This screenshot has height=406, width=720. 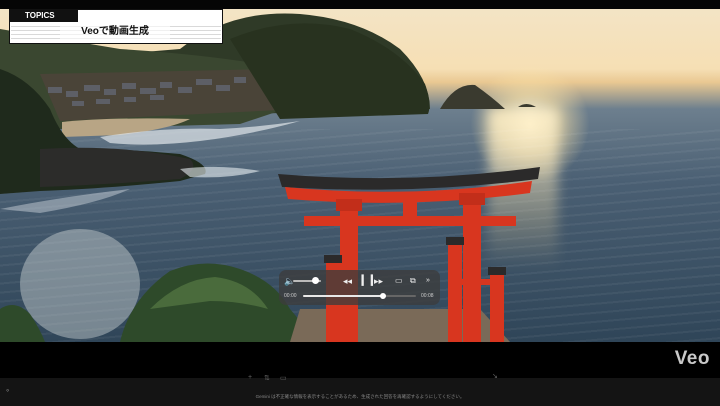 I want to click on tools-icon: ⇅, so click(x=267, y=378).